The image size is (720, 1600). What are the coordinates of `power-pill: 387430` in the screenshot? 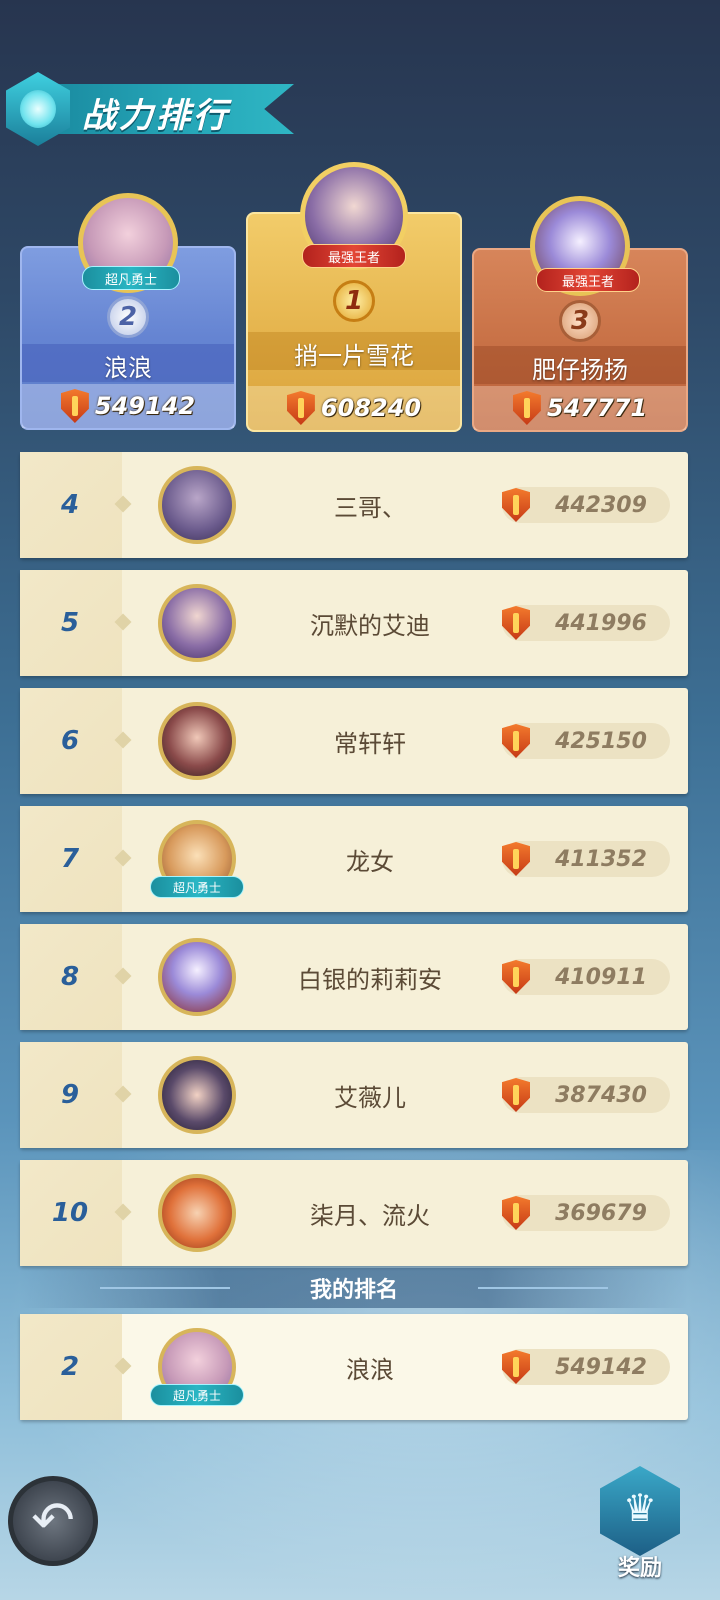 It's located at (586, 1095).